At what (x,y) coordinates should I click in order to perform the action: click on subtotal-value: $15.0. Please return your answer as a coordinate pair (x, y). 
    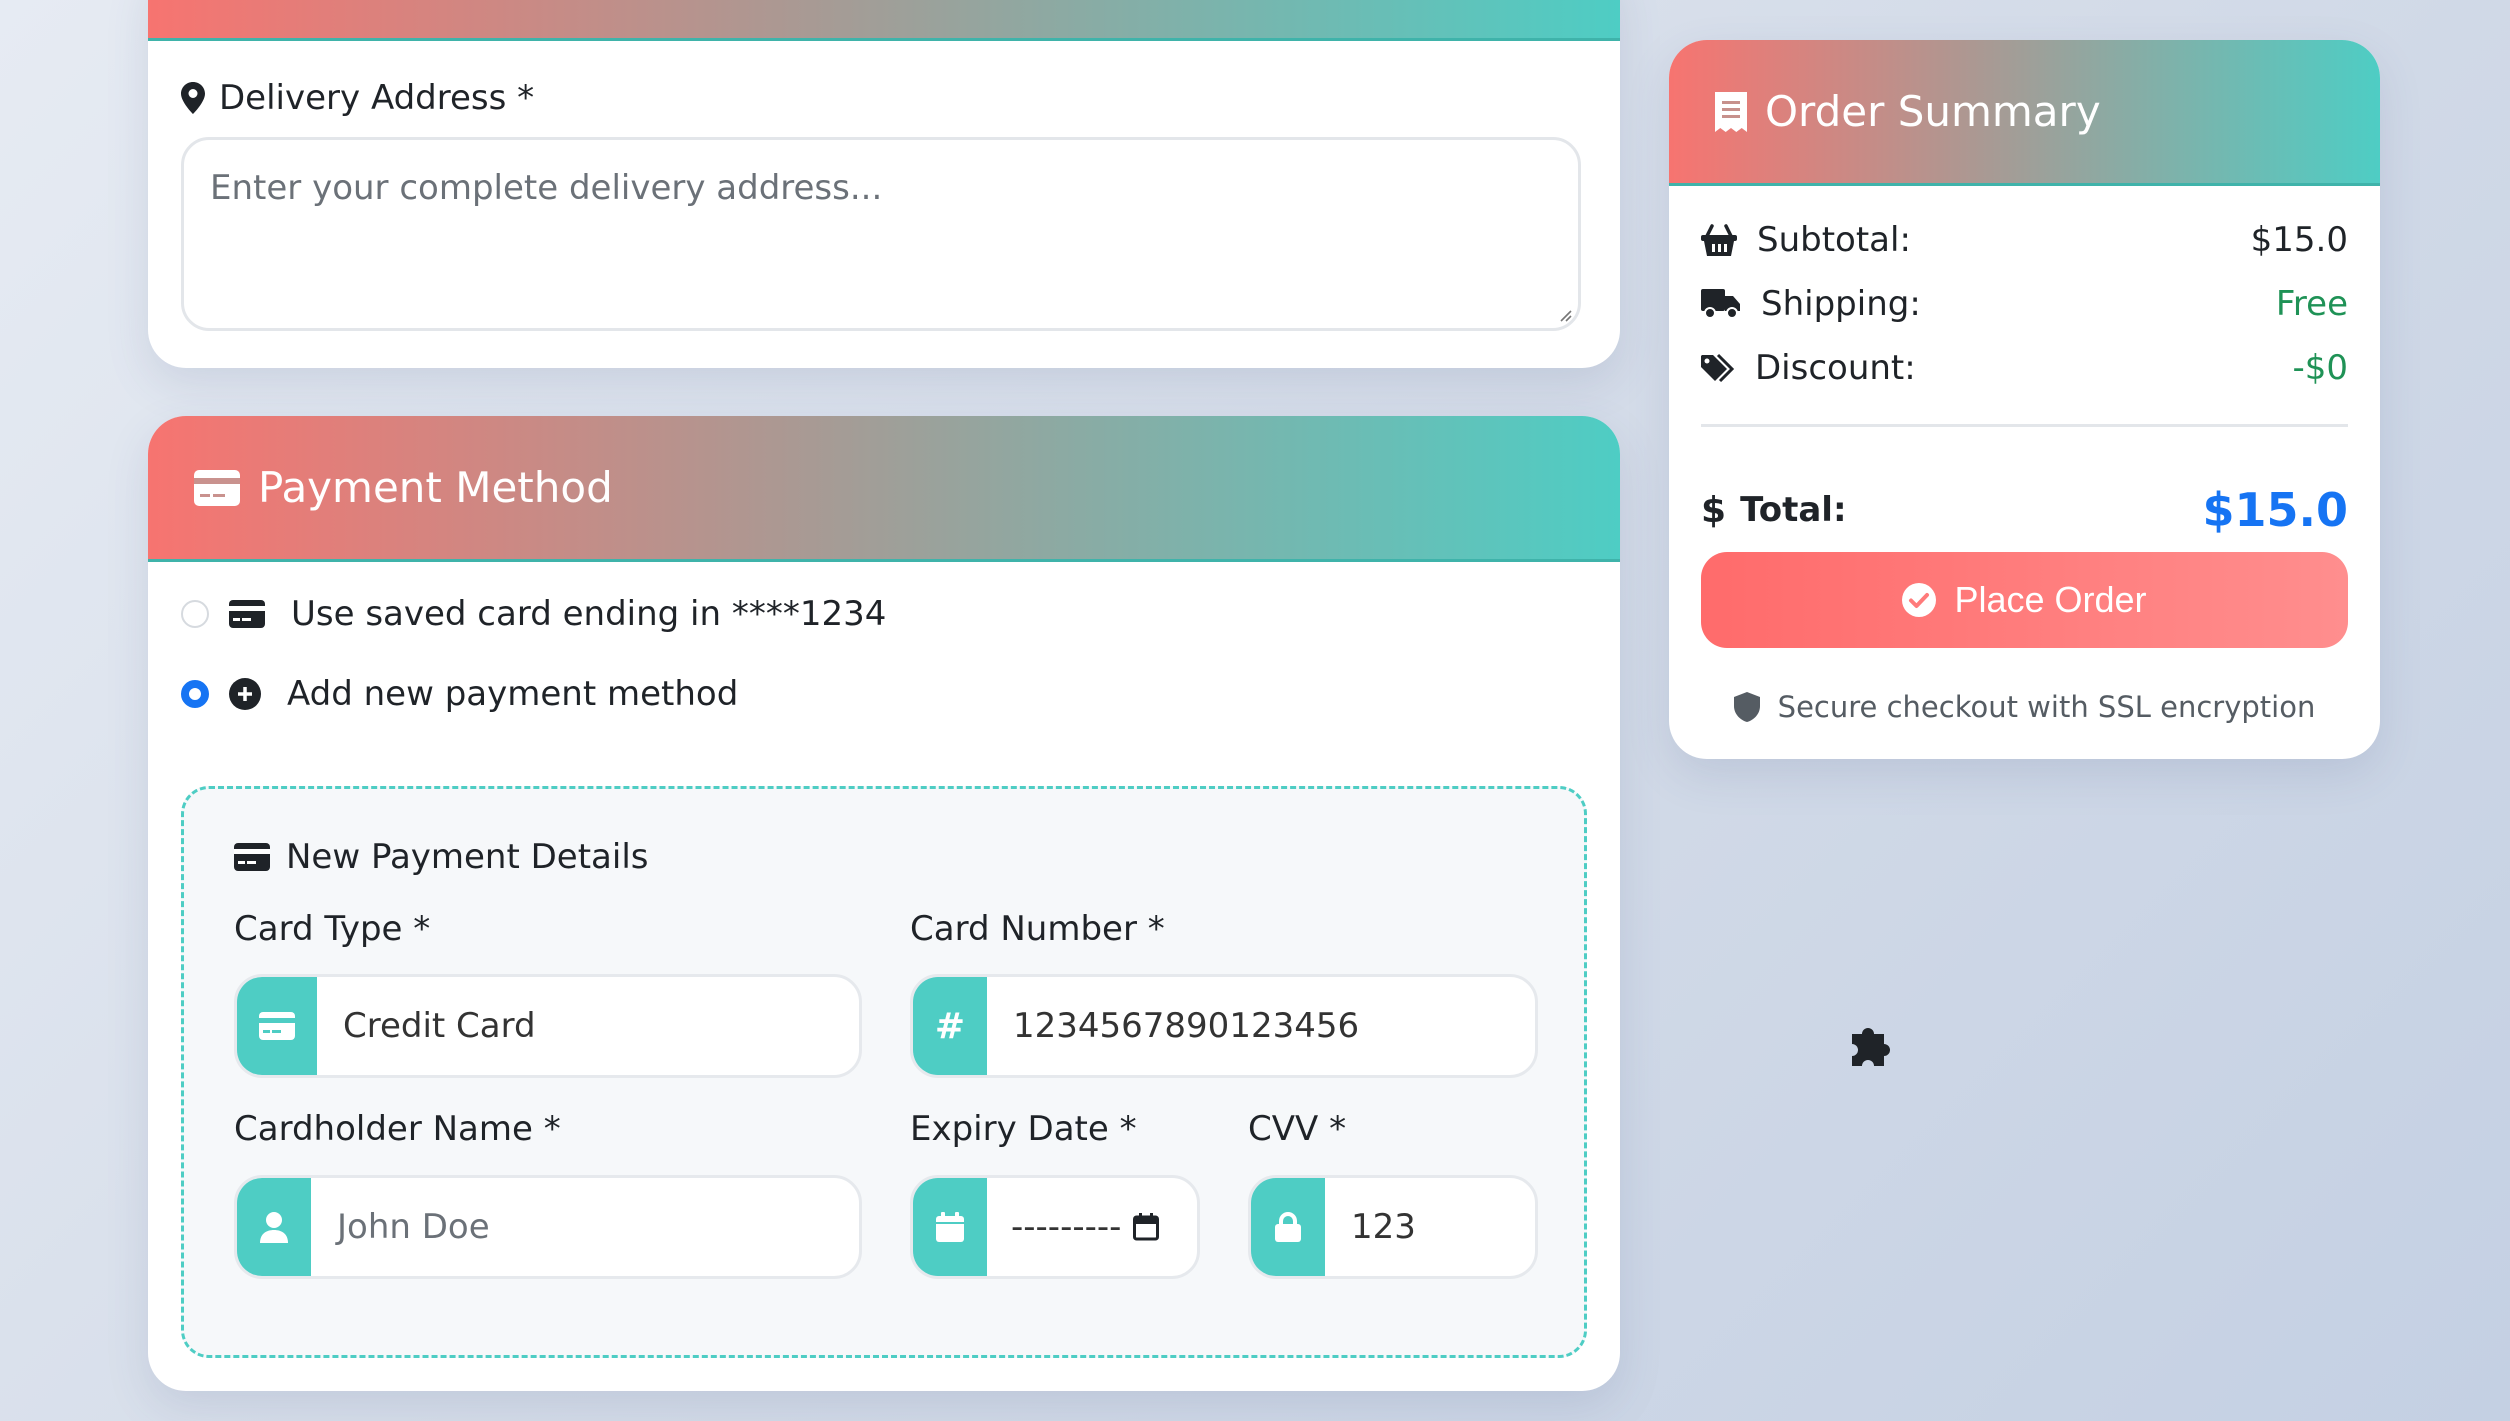
    Looking at the image, I should click on (2299, 240).